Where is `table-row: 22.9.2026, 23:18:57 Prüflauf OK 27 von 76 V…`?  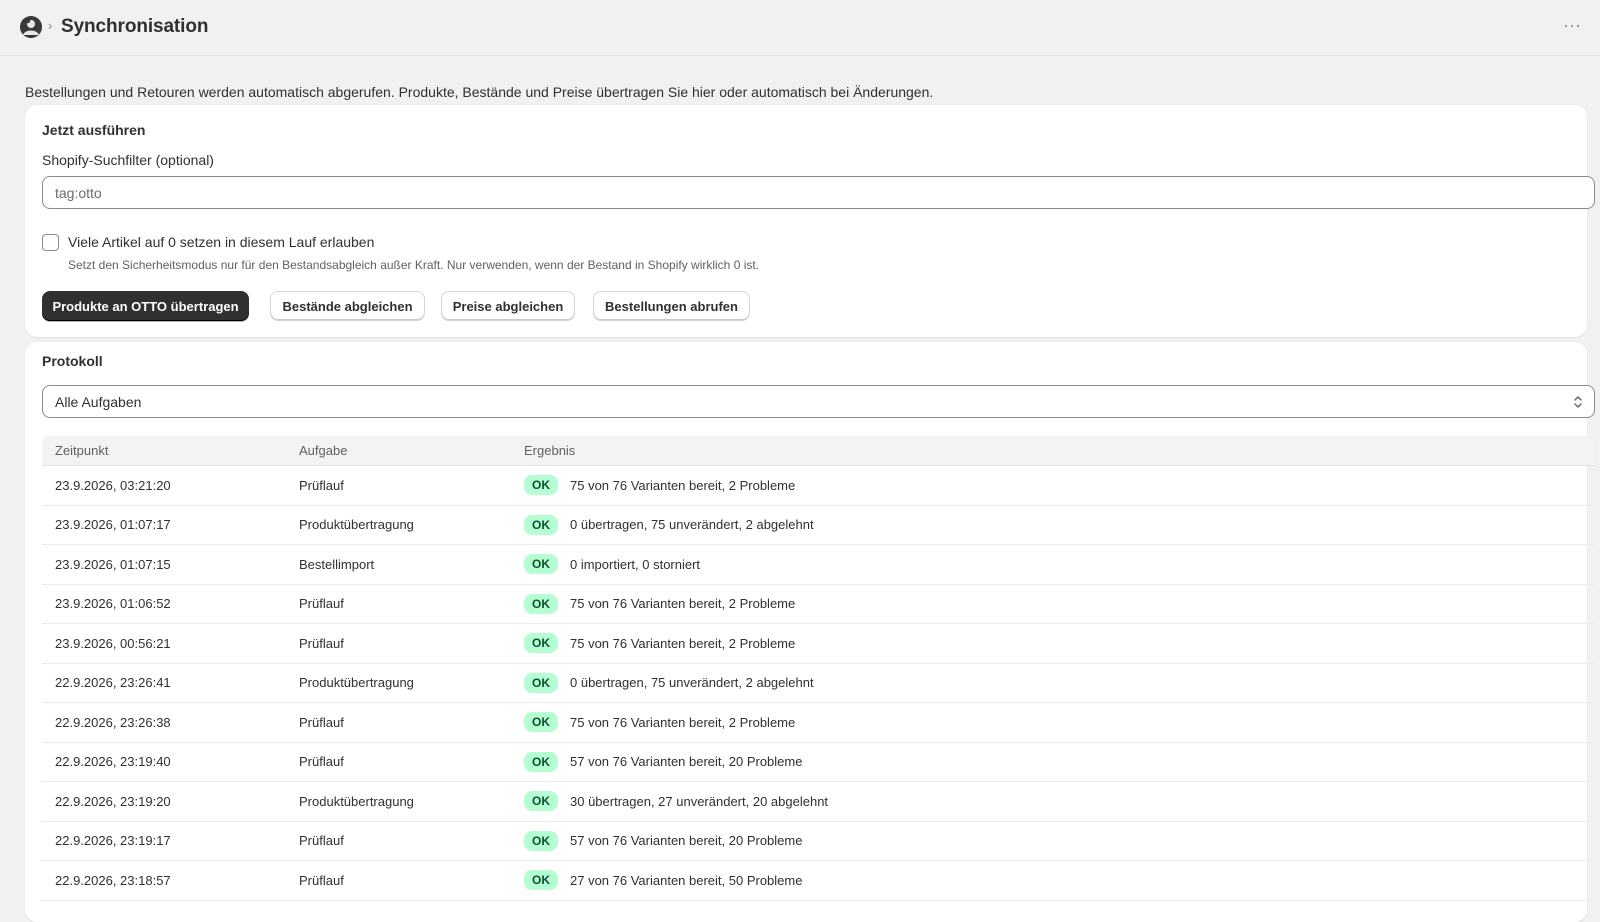 table-row: 22.9.2026, 23:18:57 Prüflauf OK 27 von 76 V… is located at coordinates (818, 881).